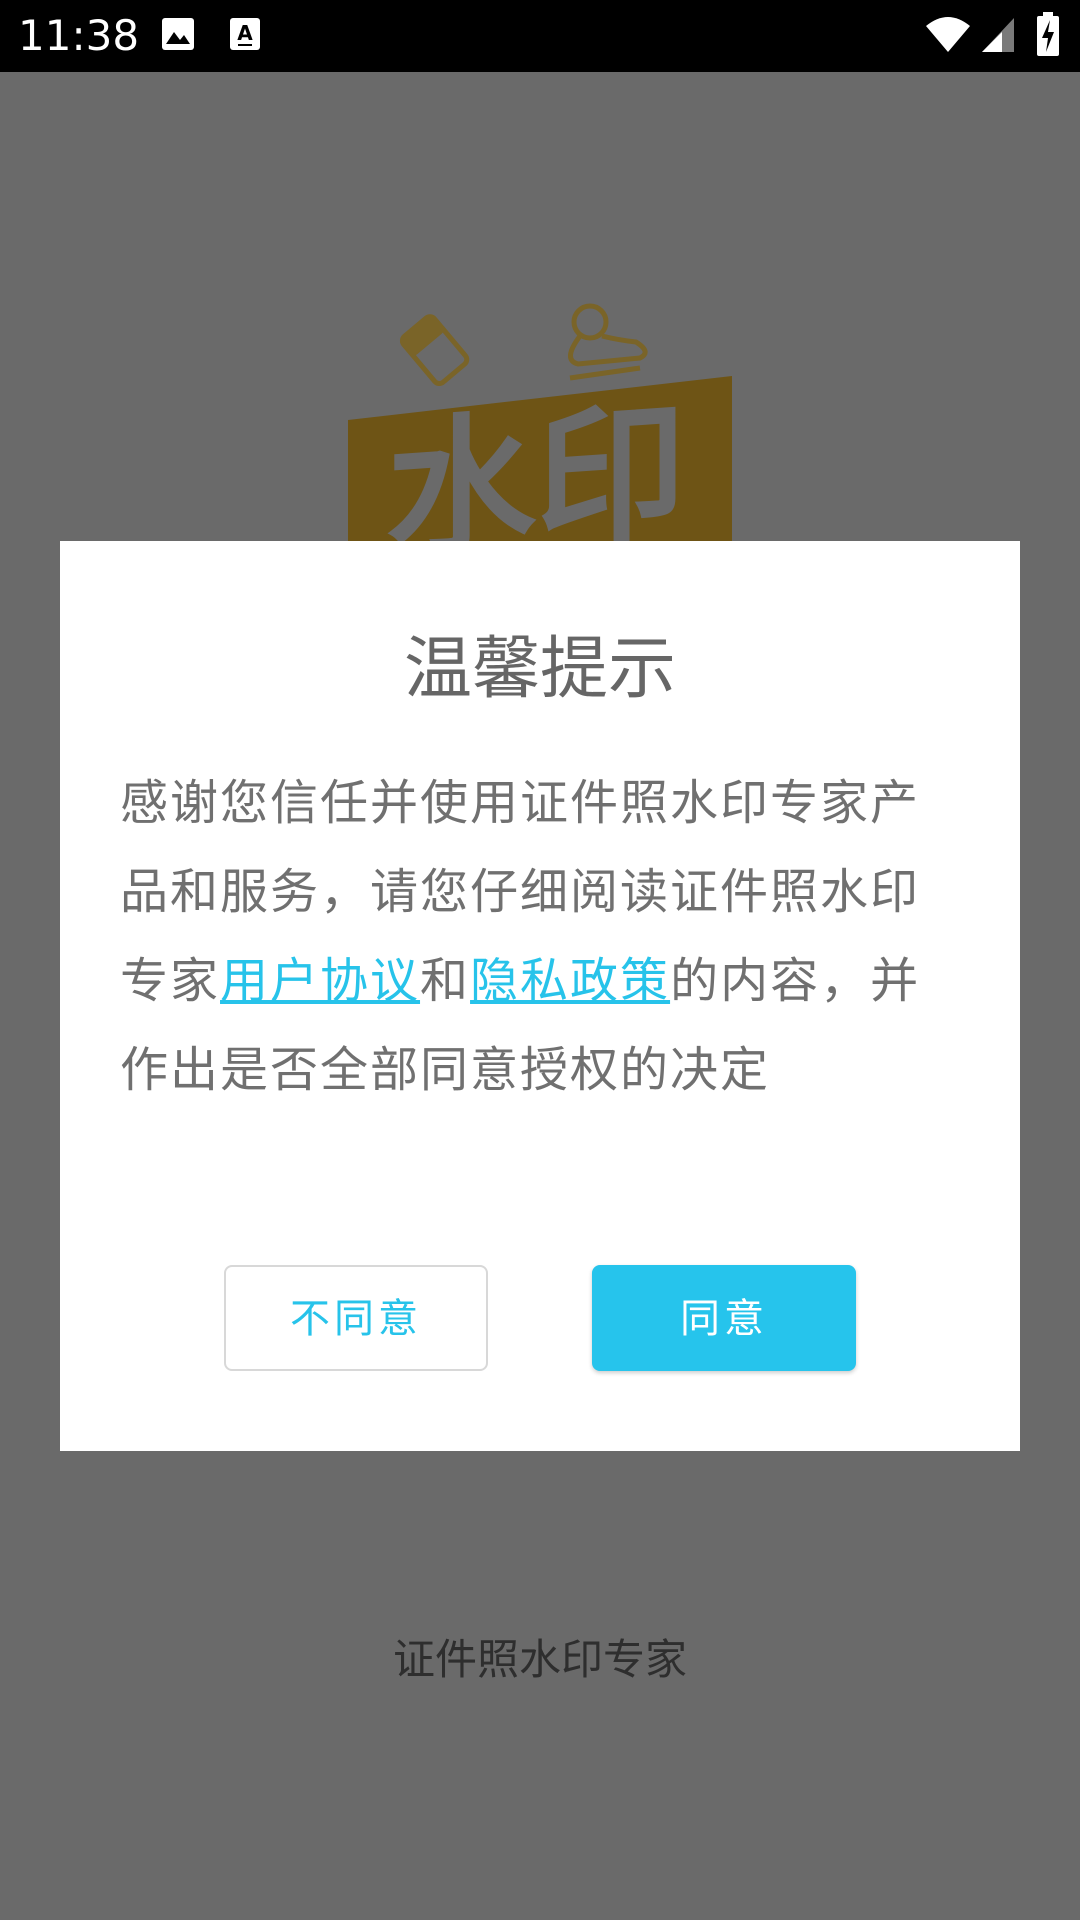 The image size is (1080, 1920). What do you see at coordinates (245, 33) in the screenshot?
I see `svg-text: A` at bounding box center [245, 33].